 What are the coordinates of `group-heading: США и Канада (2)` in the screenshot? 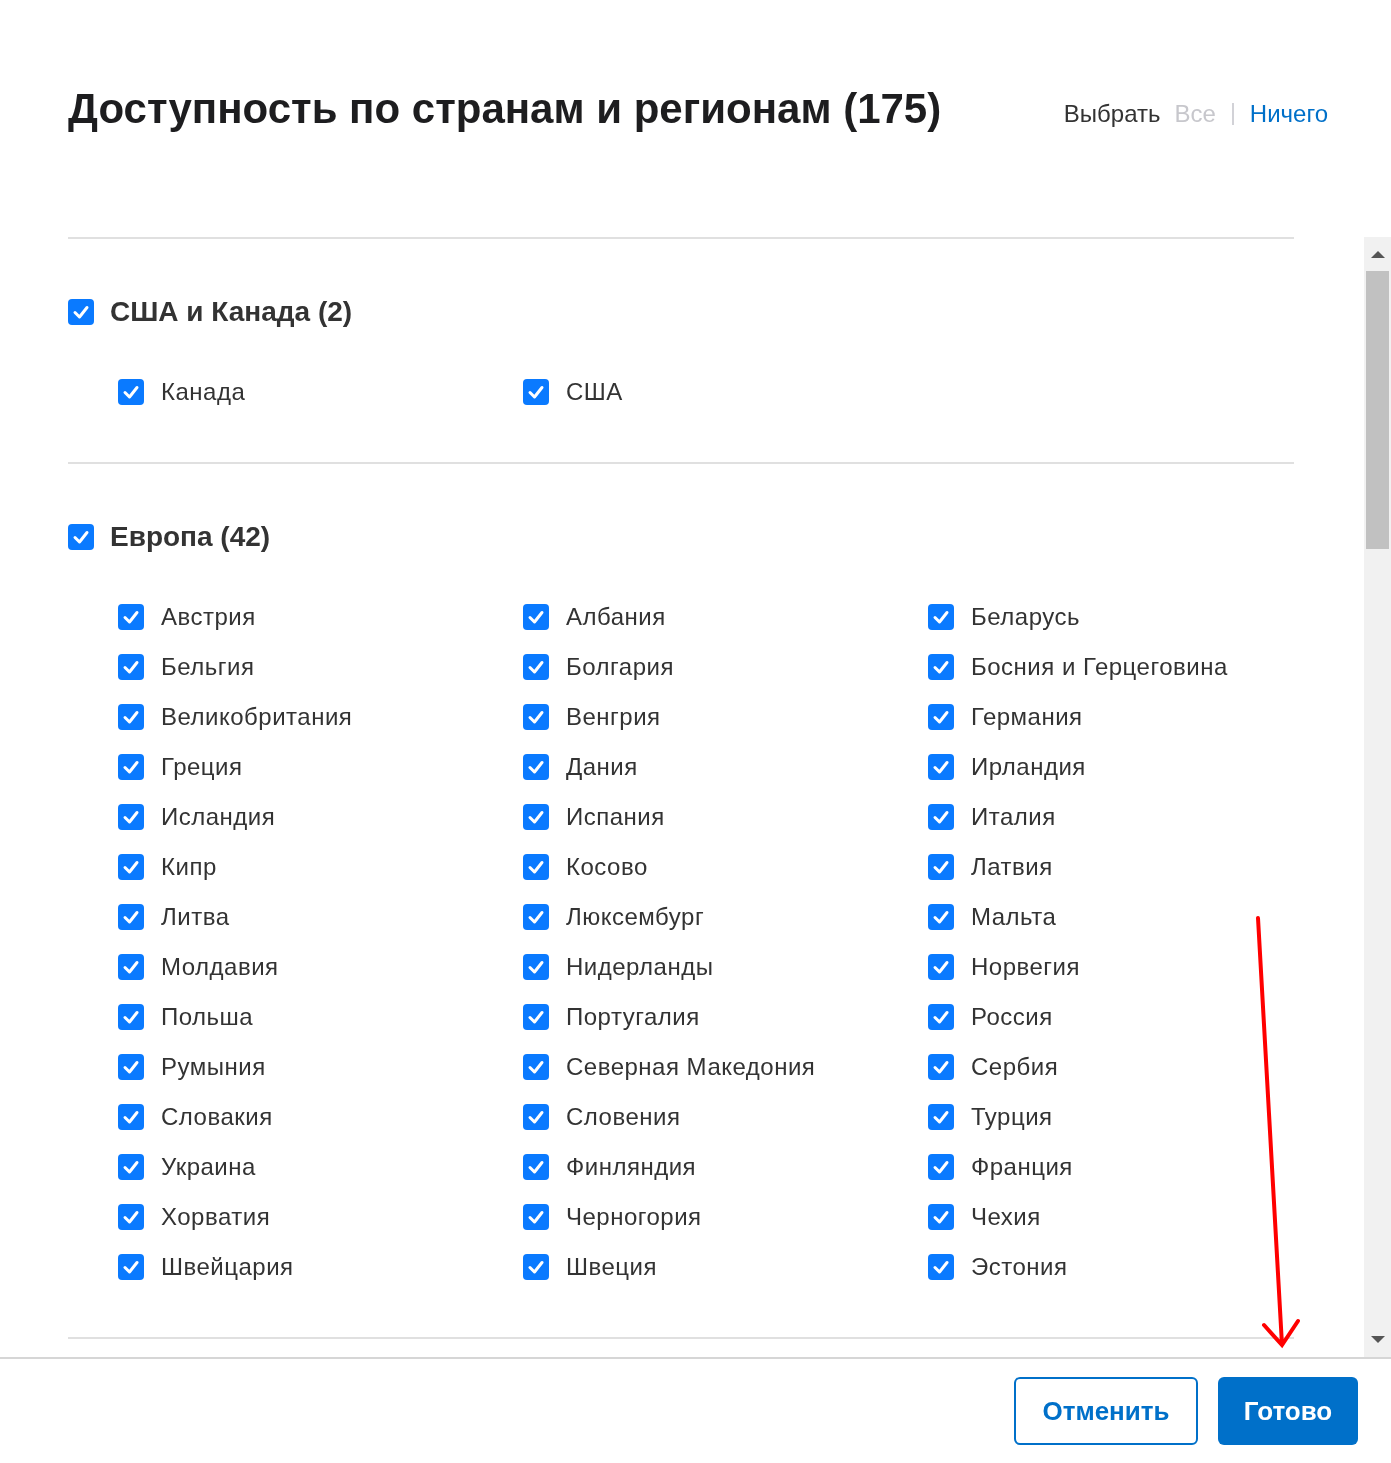 It's located at (231, 312).